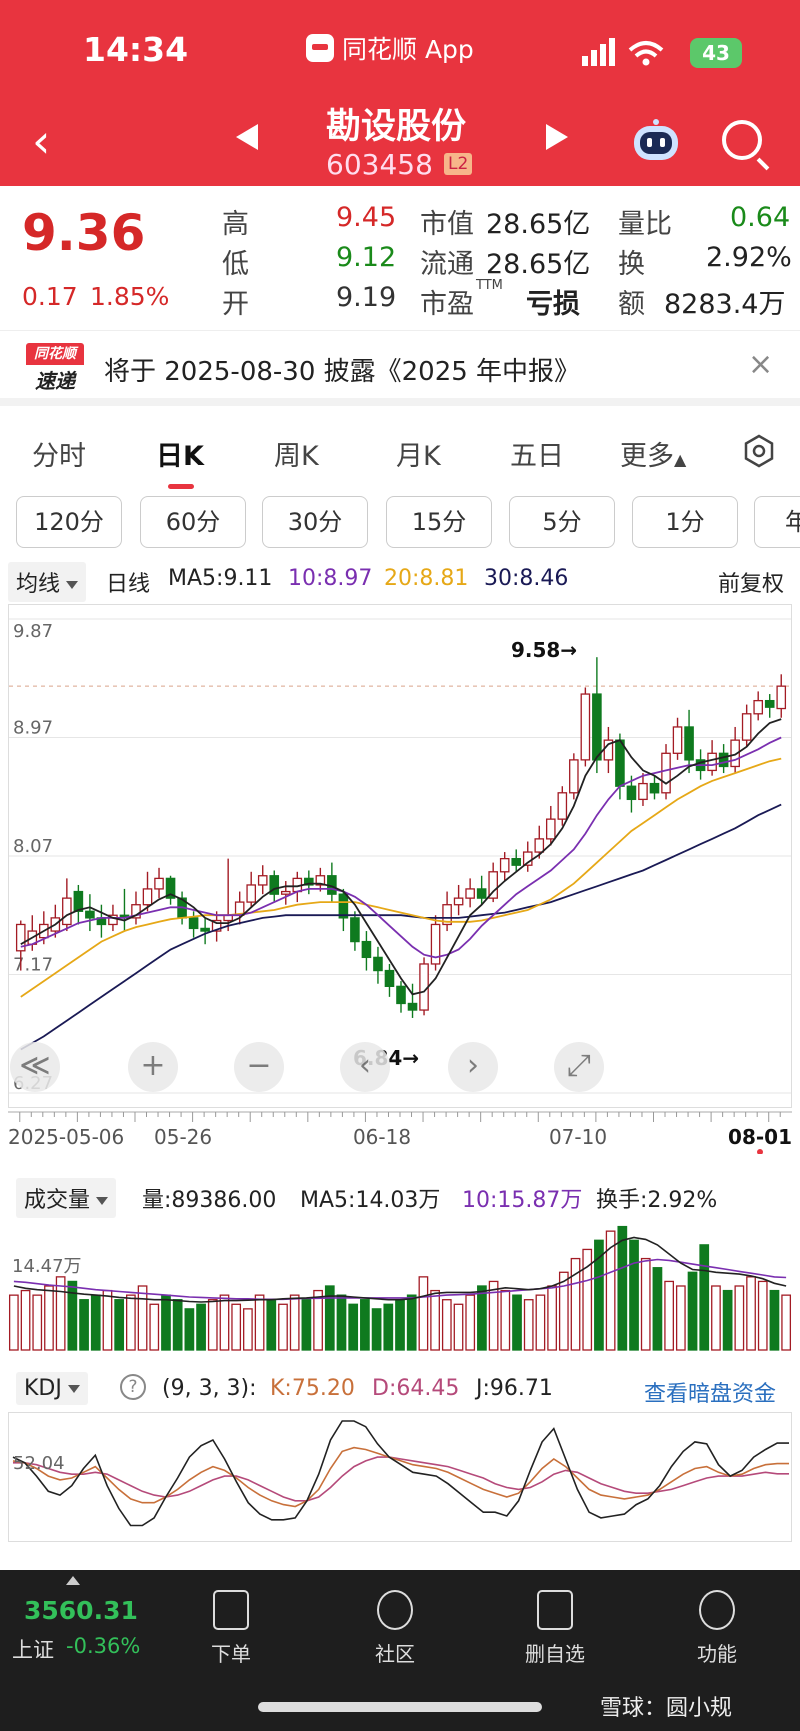 This screenshot has width=800, height=1731. Describe the element at coordinates (578, 1137) in the screenshot. I see `x-tick-label: 07-10` at that location.